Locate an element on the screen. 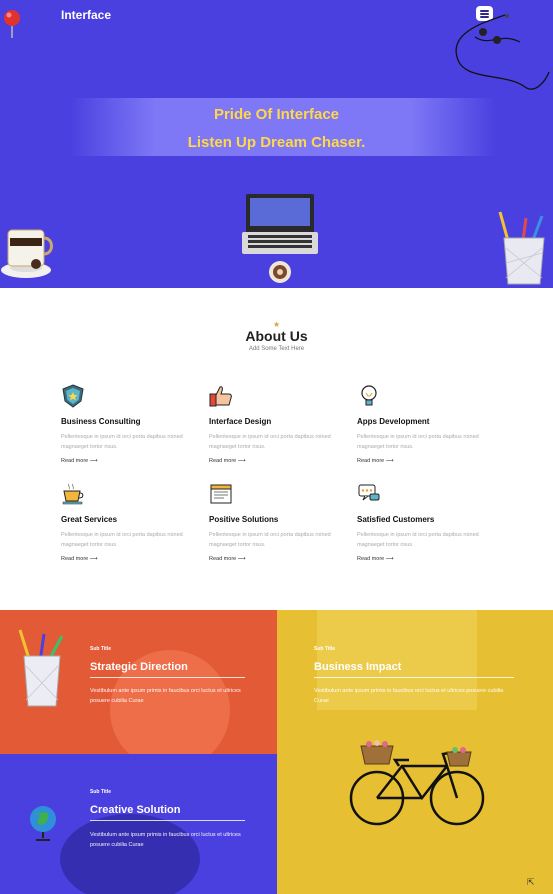 The image size is (553, 894). service-title: Great Services is located at coordinates (89, 519).